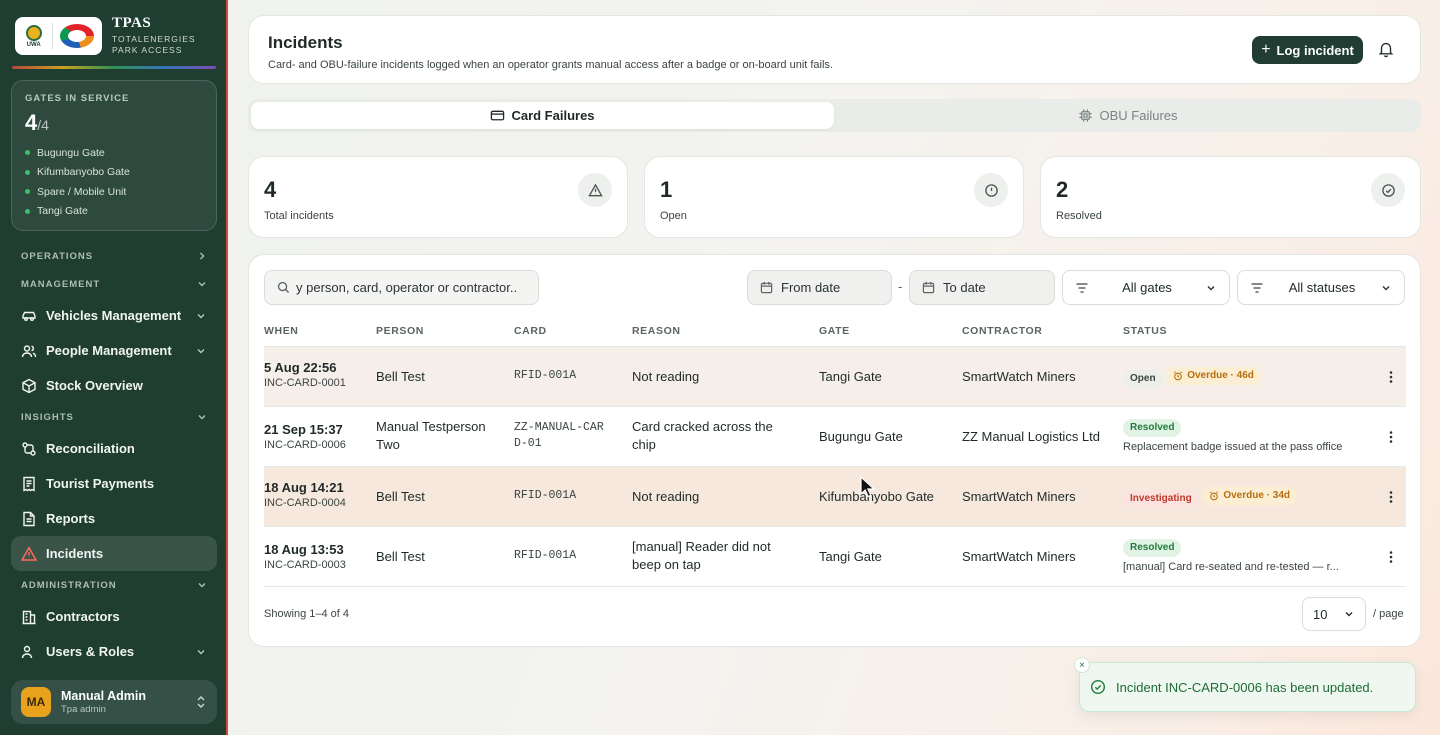  What do you see at coordinates (1002, 331) in the screenshot?
I see `column-header-contractor: CONTRACTOR` at bounding box center [1002, 331].